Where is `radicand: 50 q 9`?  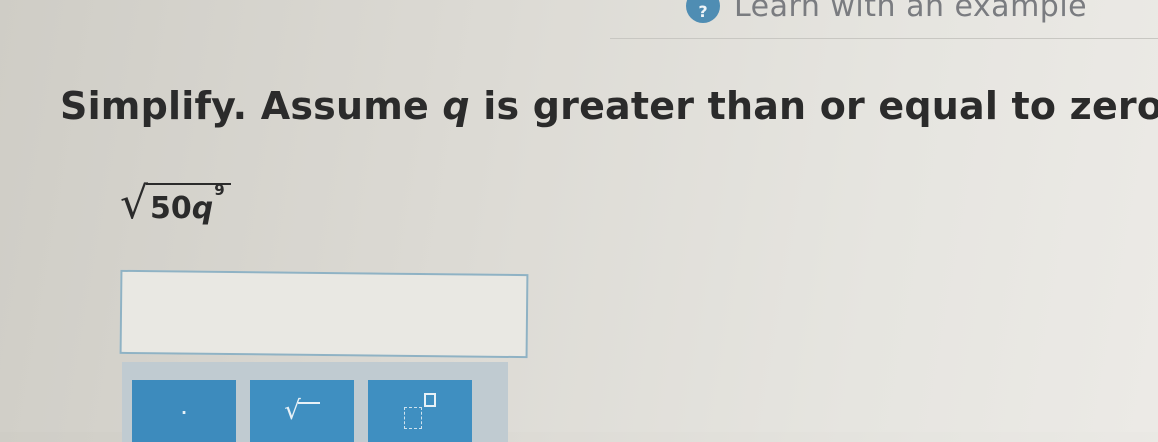
radicand: 50 q 9 is located at coordinates (188, 203).